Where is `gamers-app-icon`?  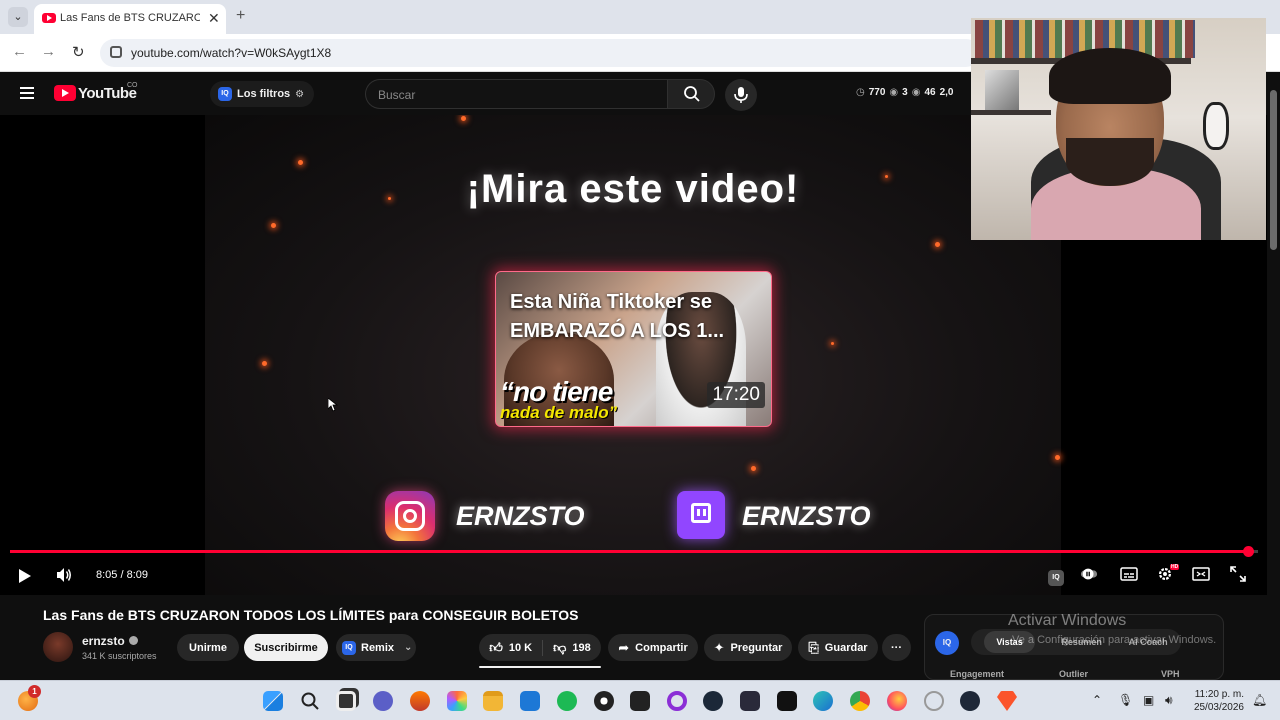
gamers-app-icon is located at coordinates (787, 701).